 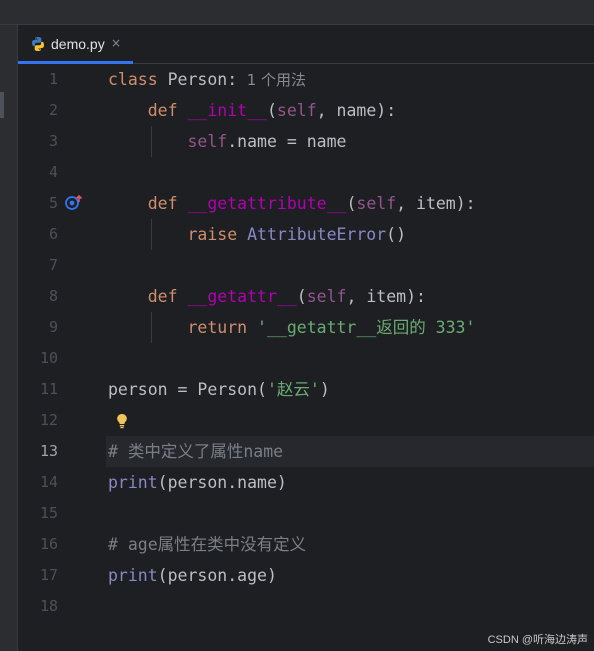 I want to click on comment: # 类中定义了属性name, so click(x=196, y=451).